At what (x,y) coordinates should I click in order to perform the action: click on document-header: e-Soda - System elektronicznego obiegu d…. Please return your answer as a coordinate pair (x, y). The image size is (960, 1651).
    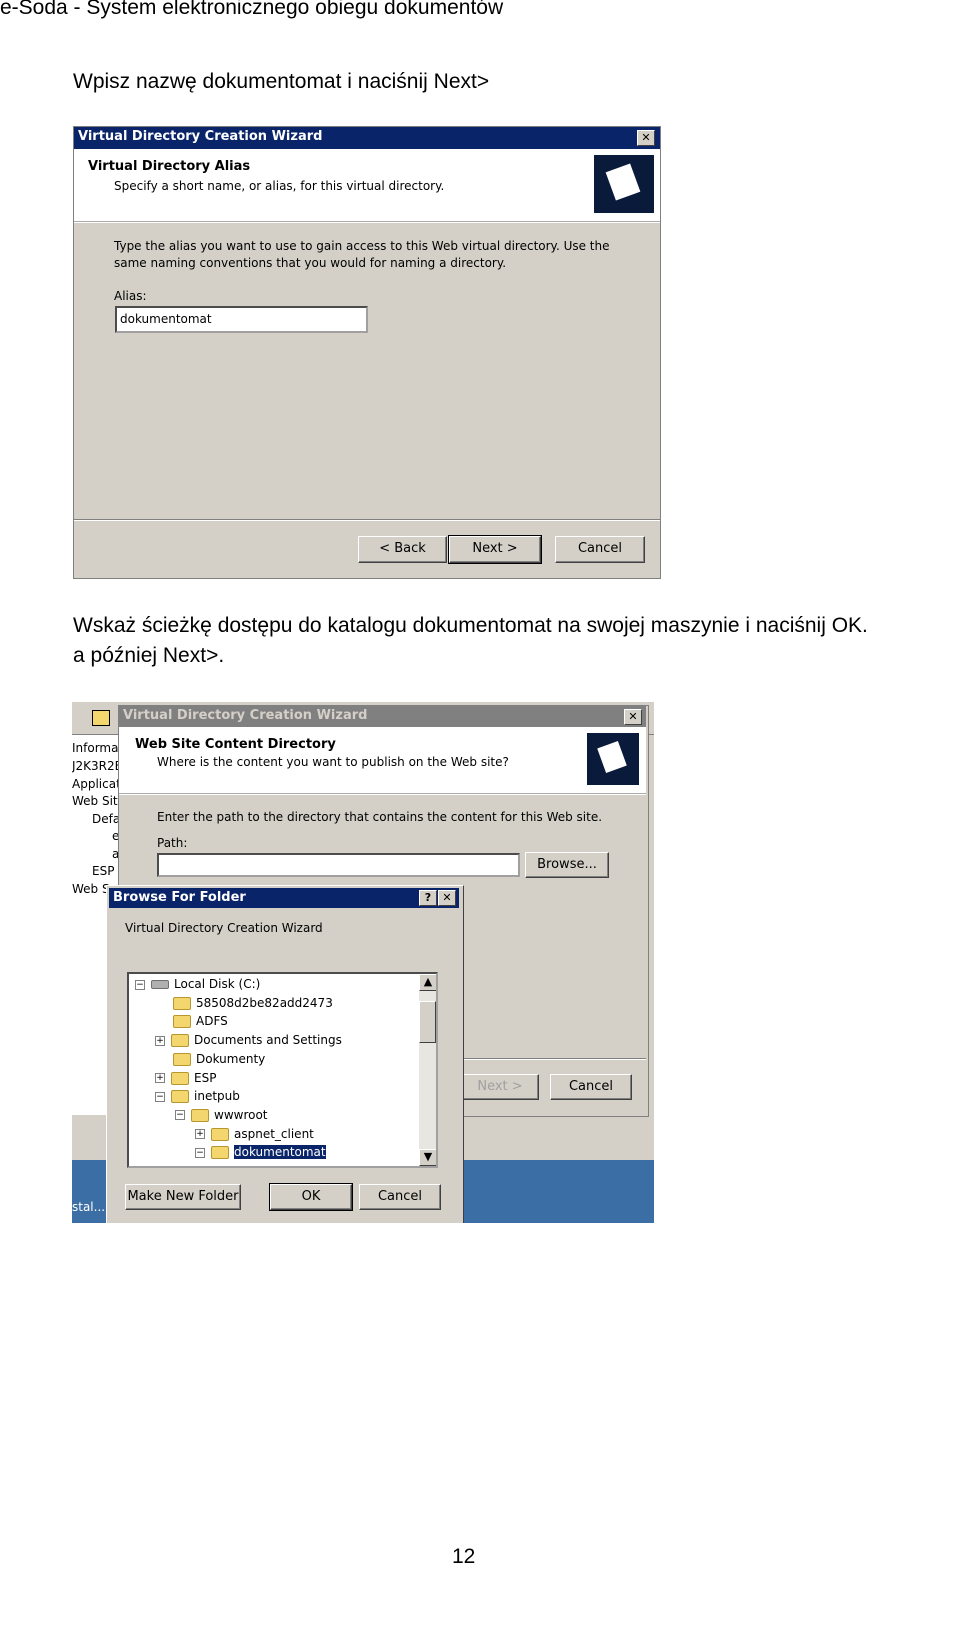
    Looking at the image, I should click on (252, 9).